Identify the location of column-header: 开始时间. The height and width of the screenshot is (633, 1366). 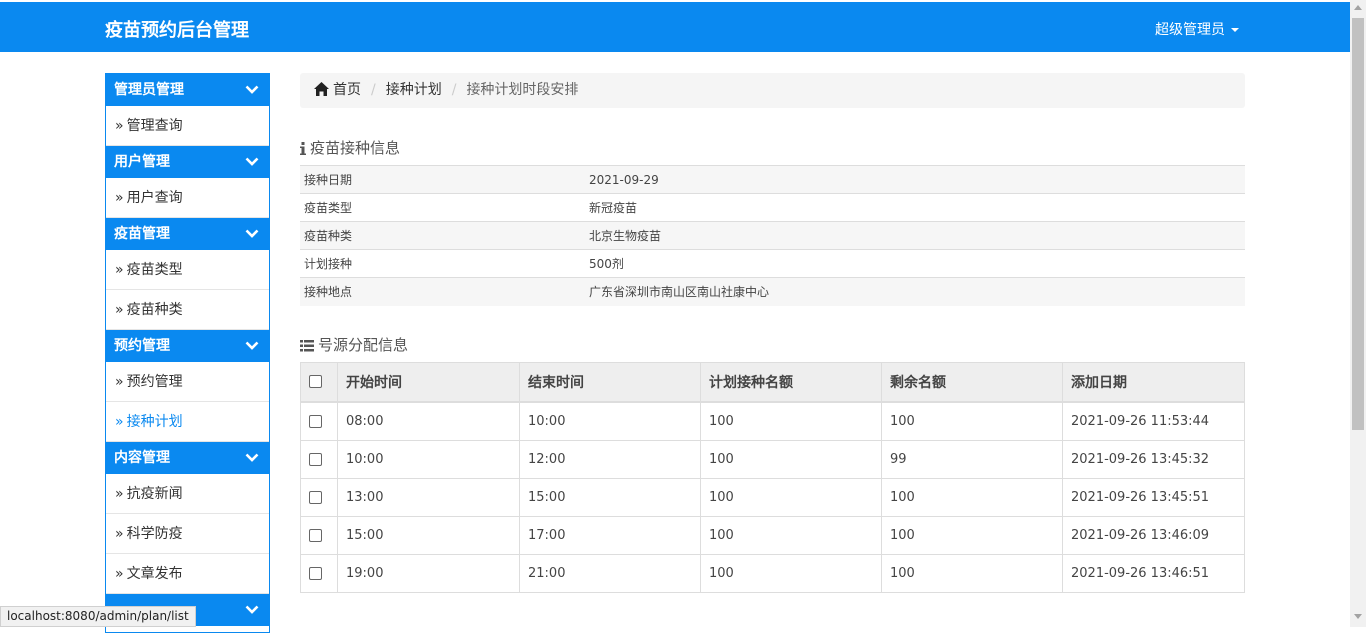
(428, 382).